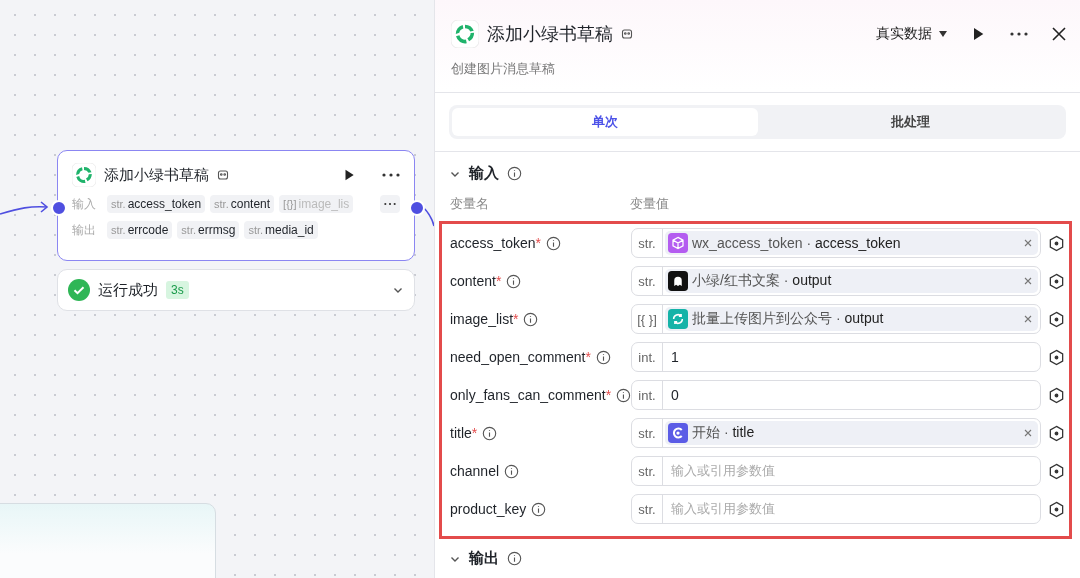  Describe the element at coordinates (470, 204) in the screenshot. I see `column-header: 变量名` at that location.